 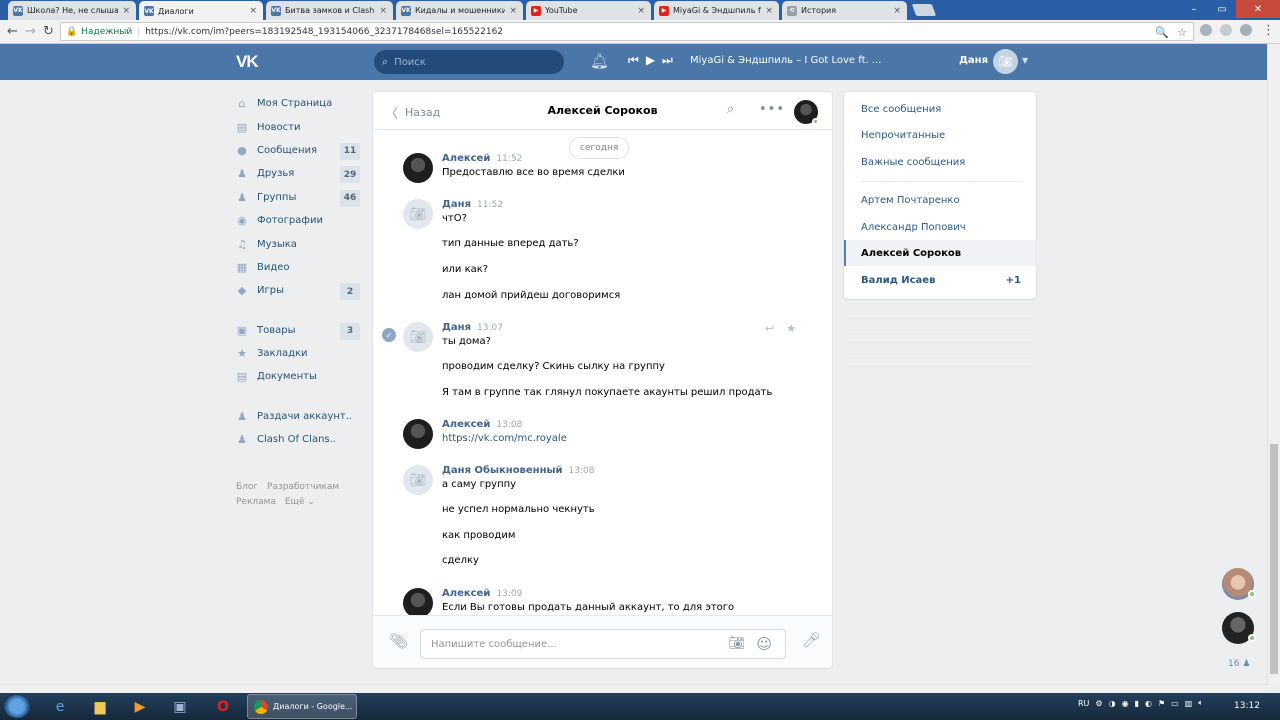 What do you see at coordinates (1161, 703) in the screenshot?
I see `tray-icon: ⚑` at bounding box center [1161, 703].